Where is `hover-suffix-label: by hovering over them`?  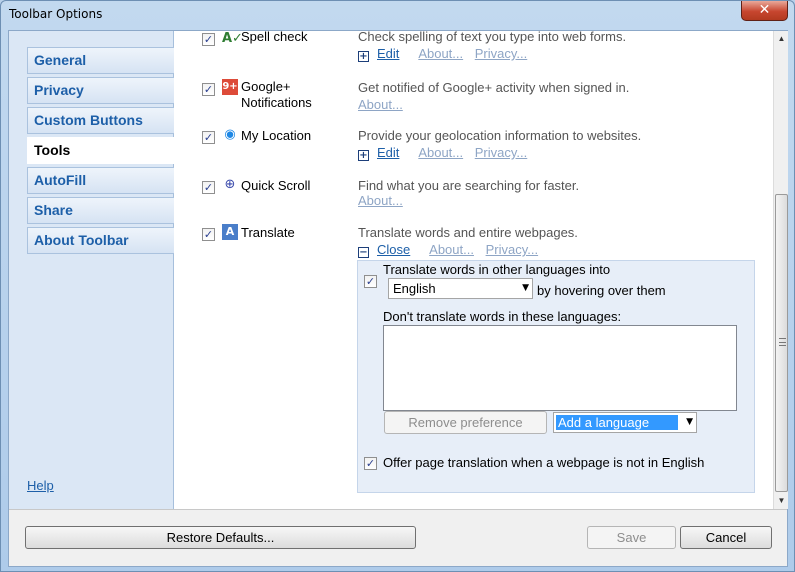
hover-suffix-label: by hovering over them is located at coordinates (601, 290).